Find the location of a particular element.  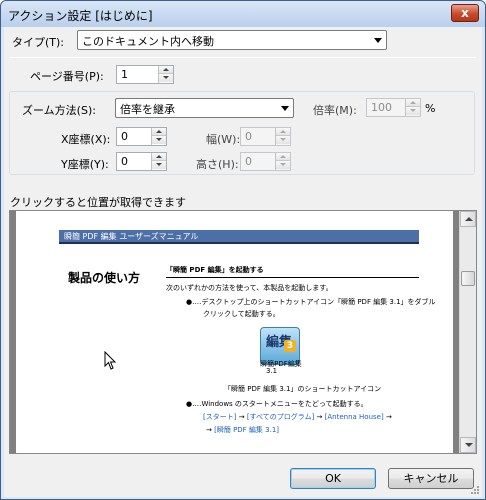

scale-stepper: 100 is located at coordinates (393, 107).